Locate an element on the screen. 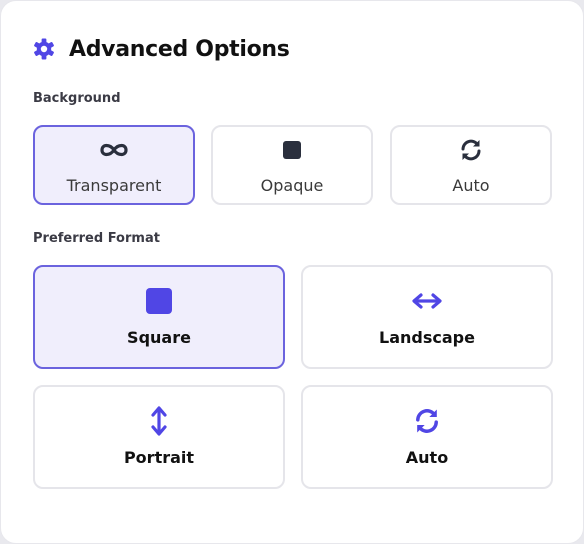 This screenshot has width=584, height=544. vertical-arrows-icon is located at coordinates (159, 421).